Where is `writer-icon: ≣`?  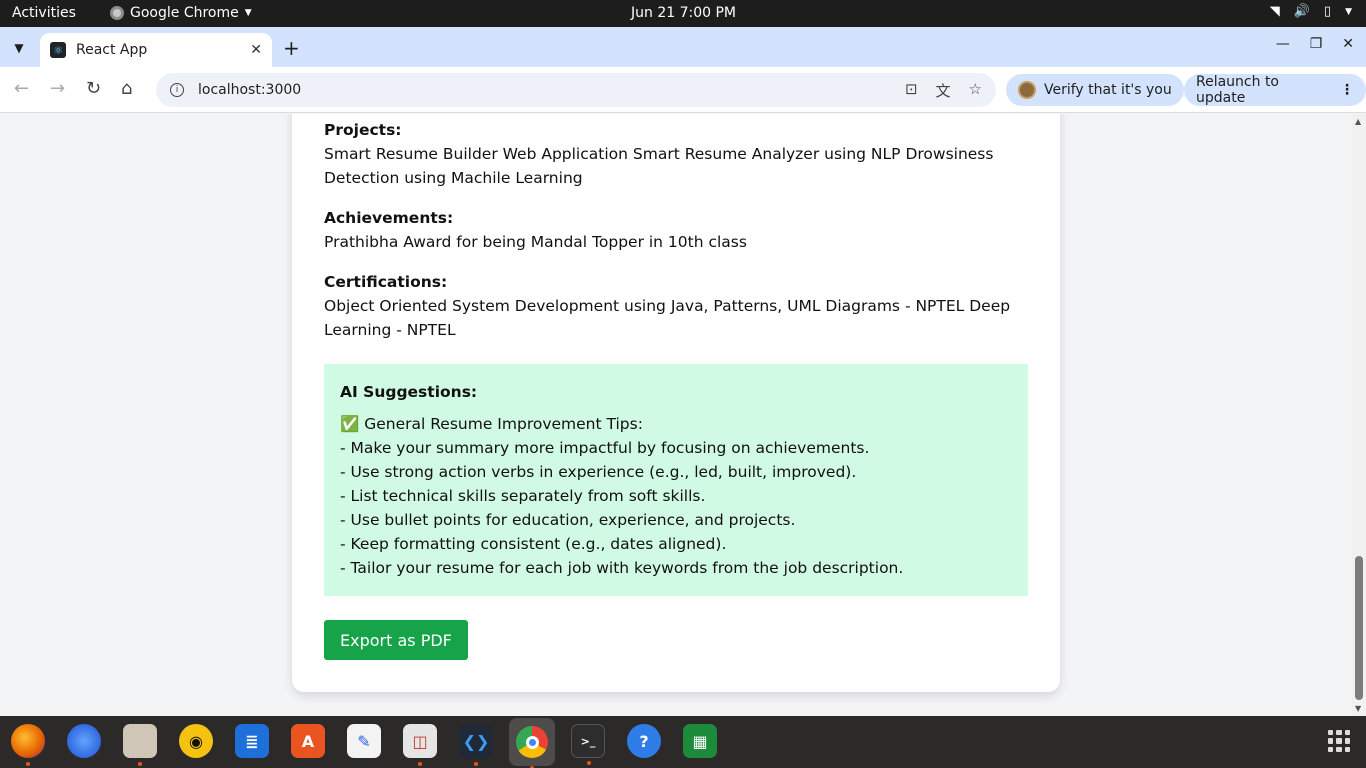
writer-icon: ≣ is located at coordinates (252, 741).